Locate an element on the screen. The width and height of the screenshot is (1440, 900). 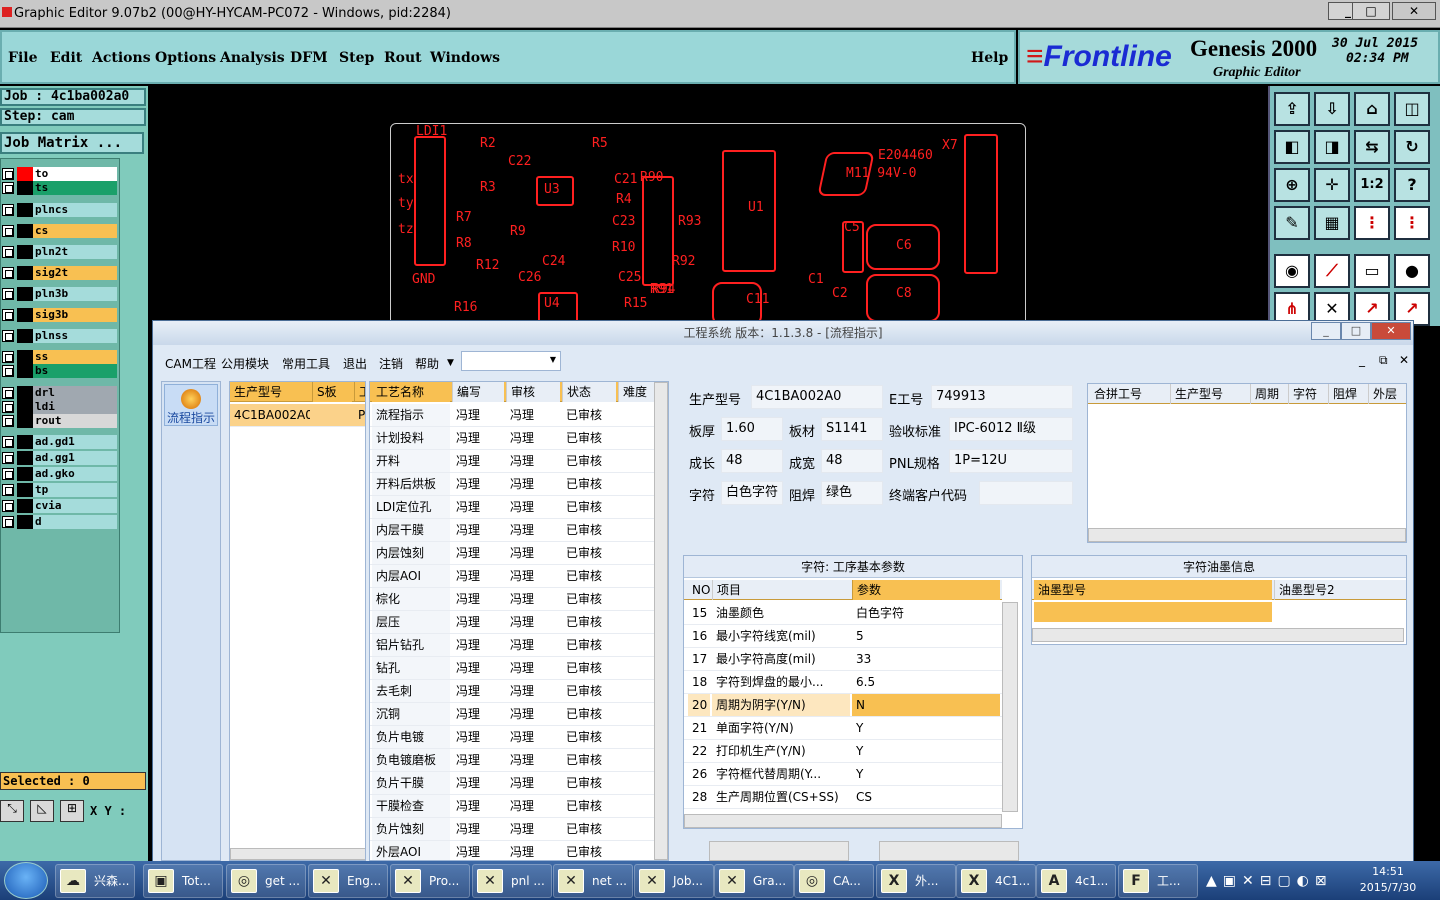
col-merge-char: 字符 is located at coordinates (1307, 394).